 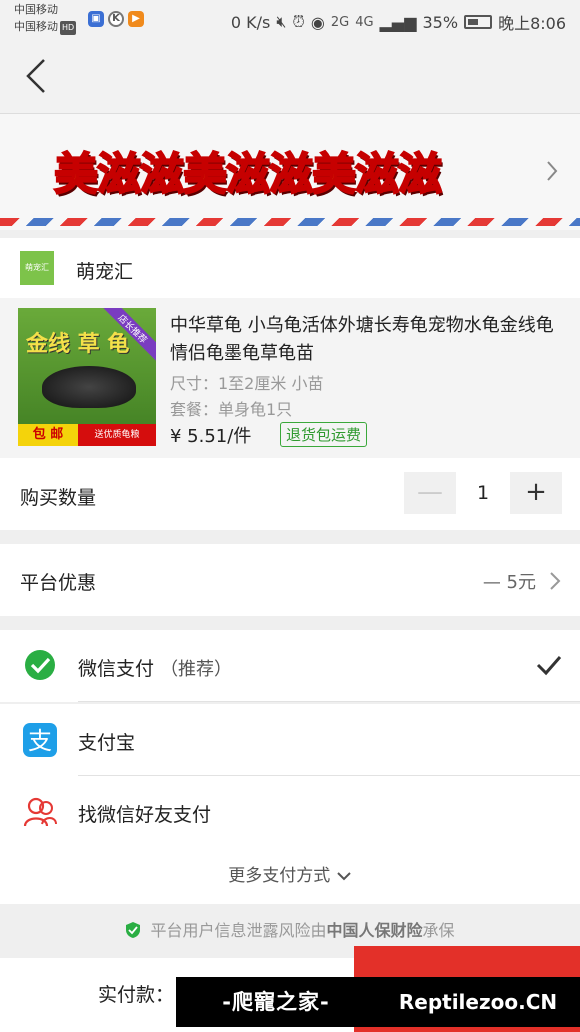 I want to click on chevron-down-icon, so click(x=343, y=876).